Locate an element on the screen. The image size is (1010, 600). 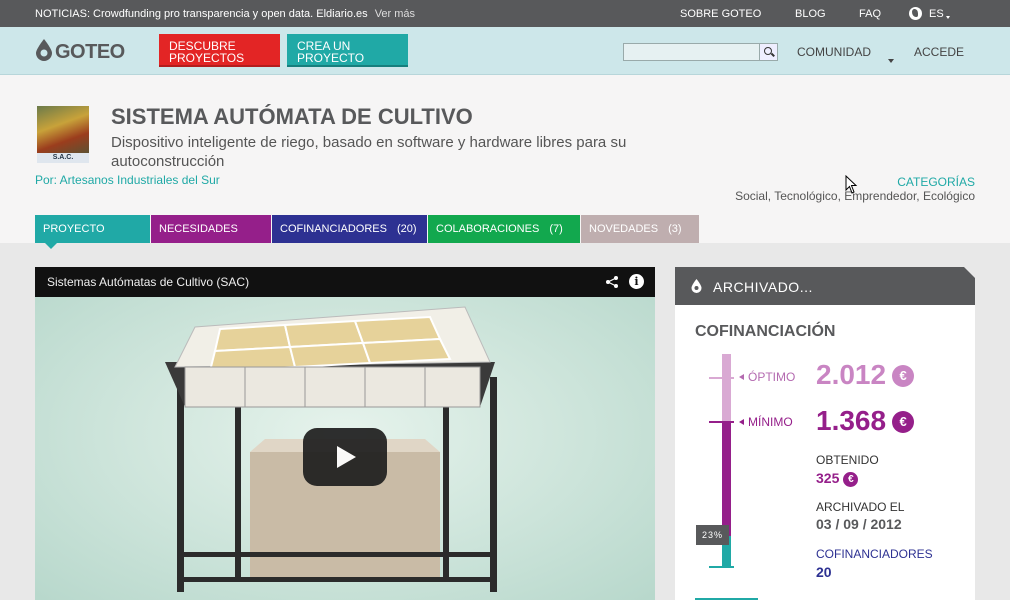
optimo-label: ÓPTIMO is located at coordinates (767, 377).